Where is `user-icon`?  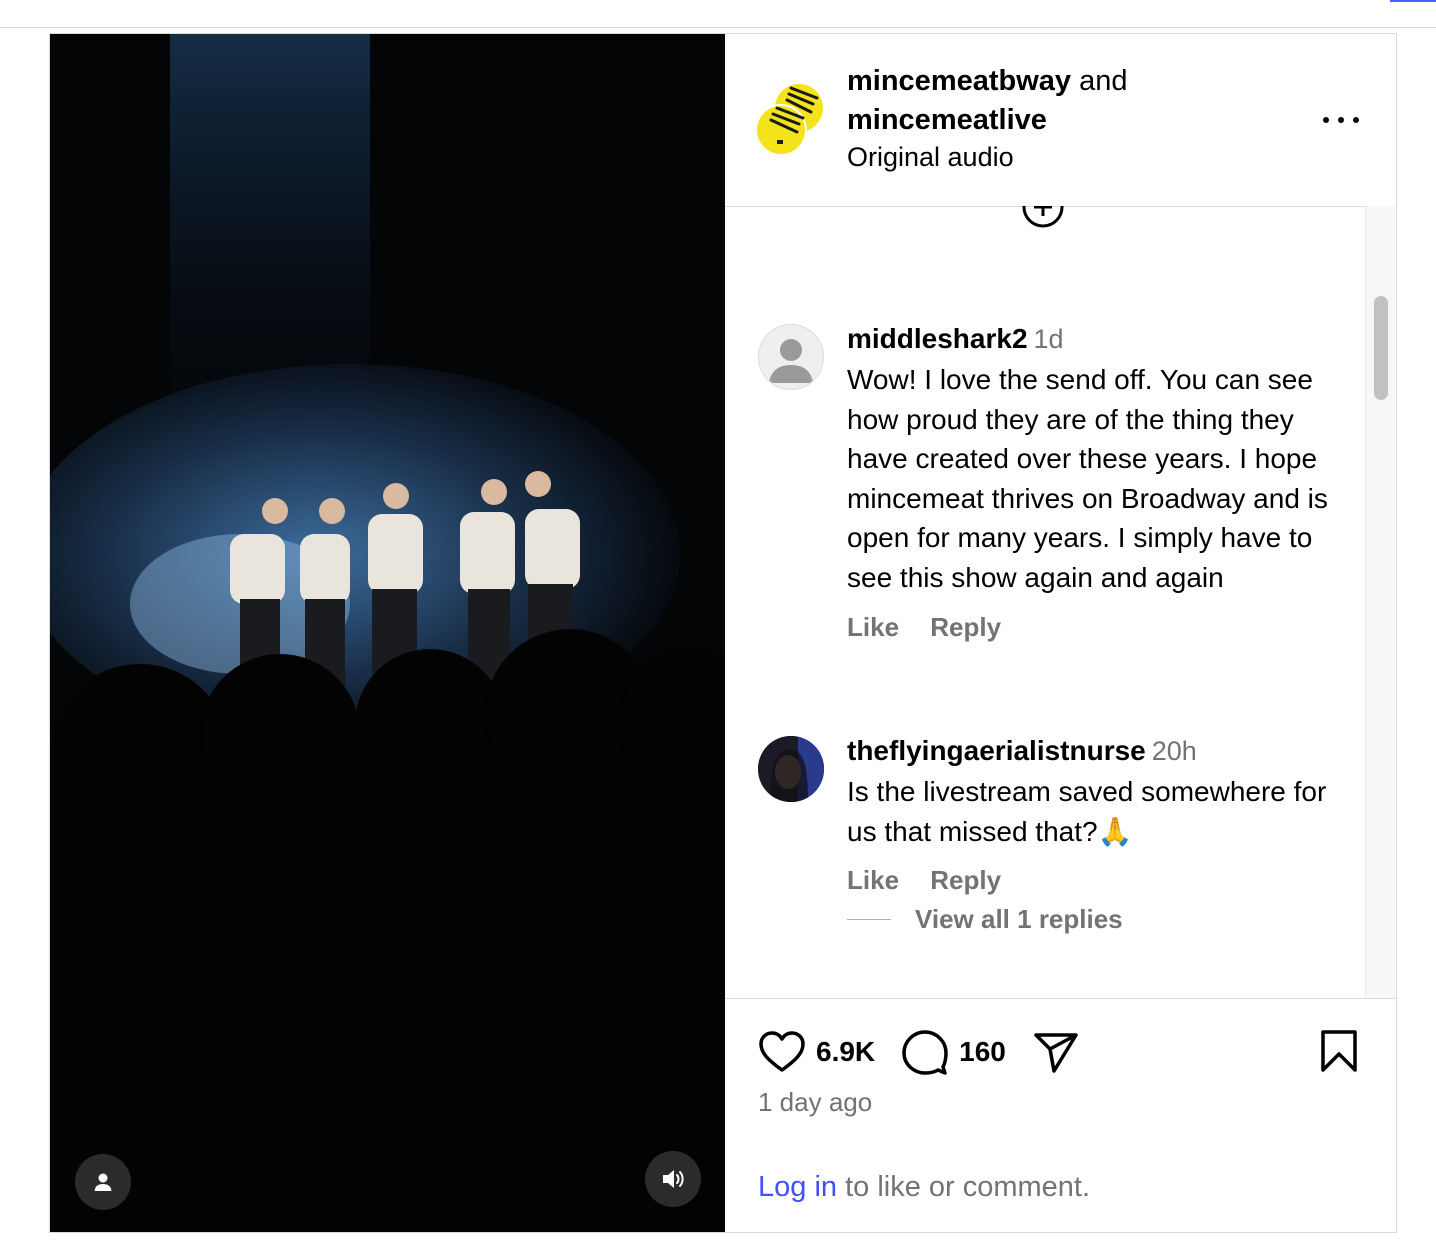
user-icon is located at coordinates (103, 1182).